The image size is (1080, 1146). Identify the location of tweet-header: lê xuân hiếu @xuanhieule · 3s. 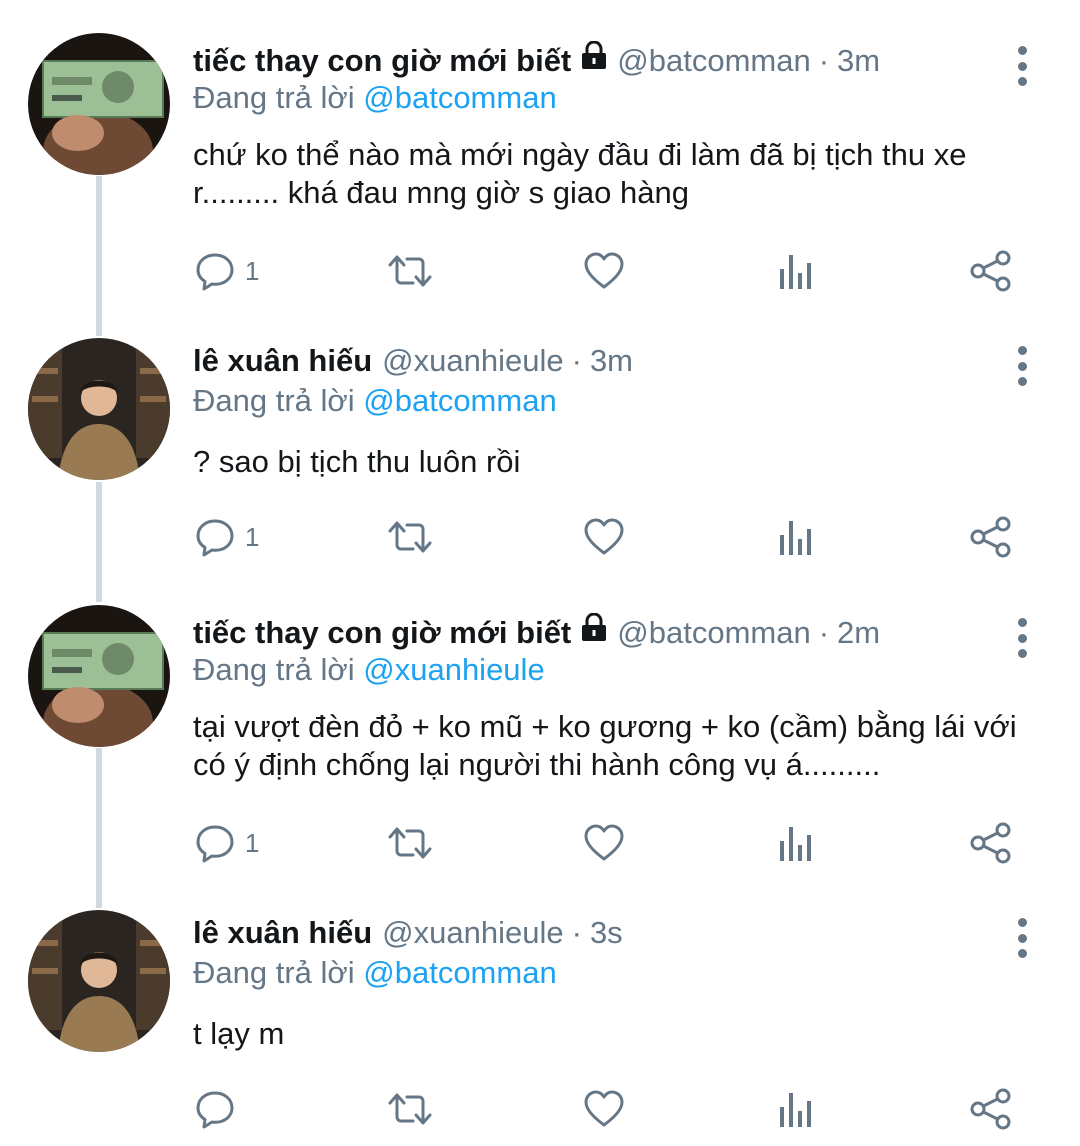
(408, 933).